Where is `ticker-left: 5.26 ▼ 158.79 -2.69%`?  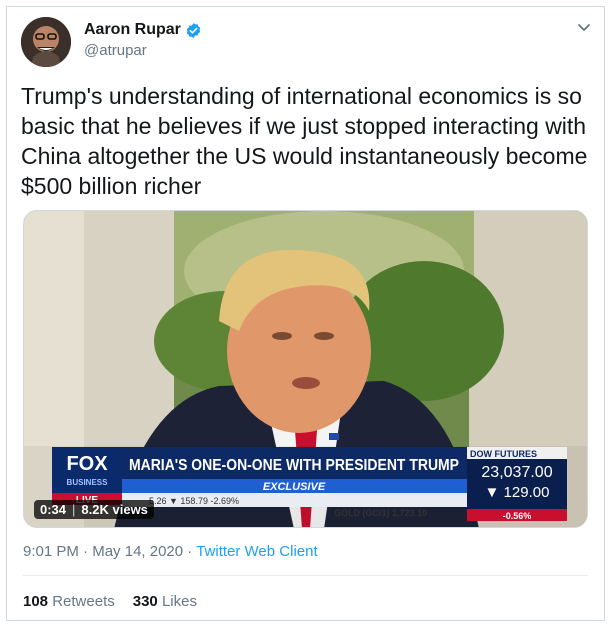 ticker-left: 5.26 ▼ 158.79 -2.69% is located at coordinates (194, 501).